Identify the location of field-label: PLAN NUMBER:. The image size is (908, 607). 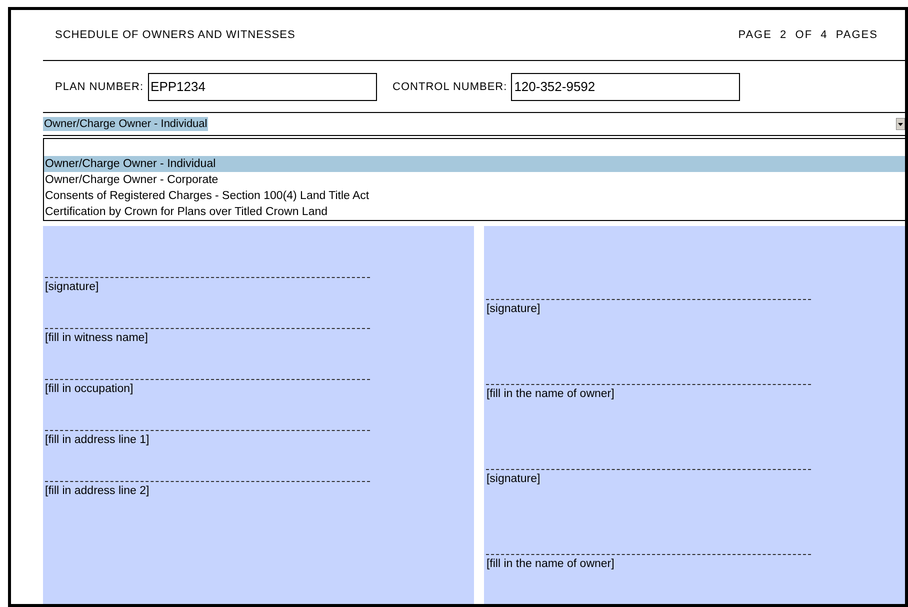
(99, 86).